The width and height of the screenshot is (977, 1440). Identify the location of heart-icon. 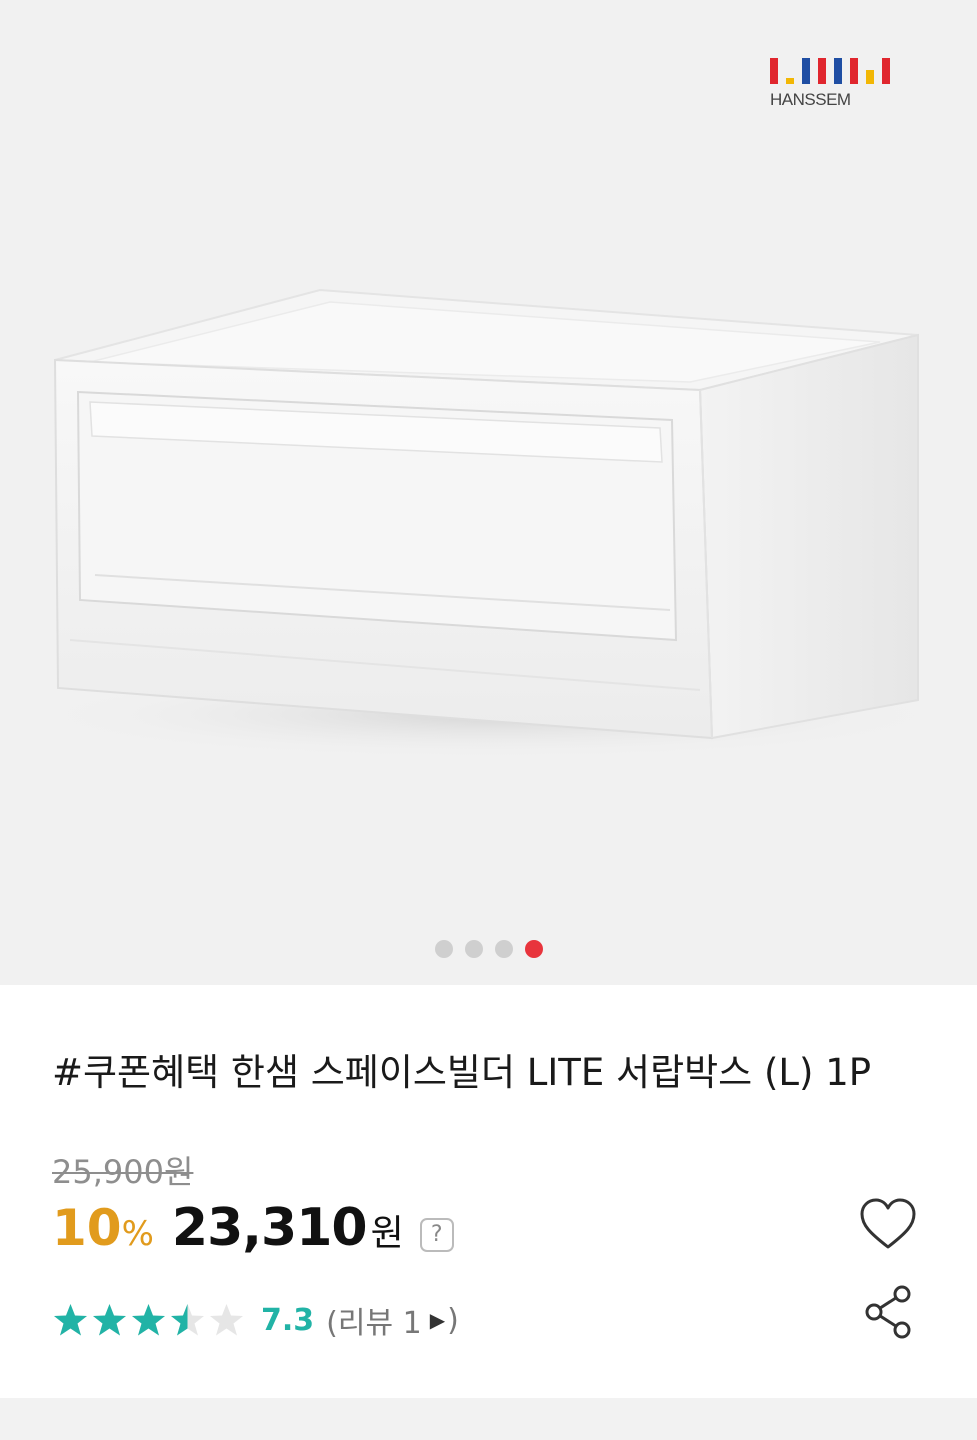
(888, 1223).